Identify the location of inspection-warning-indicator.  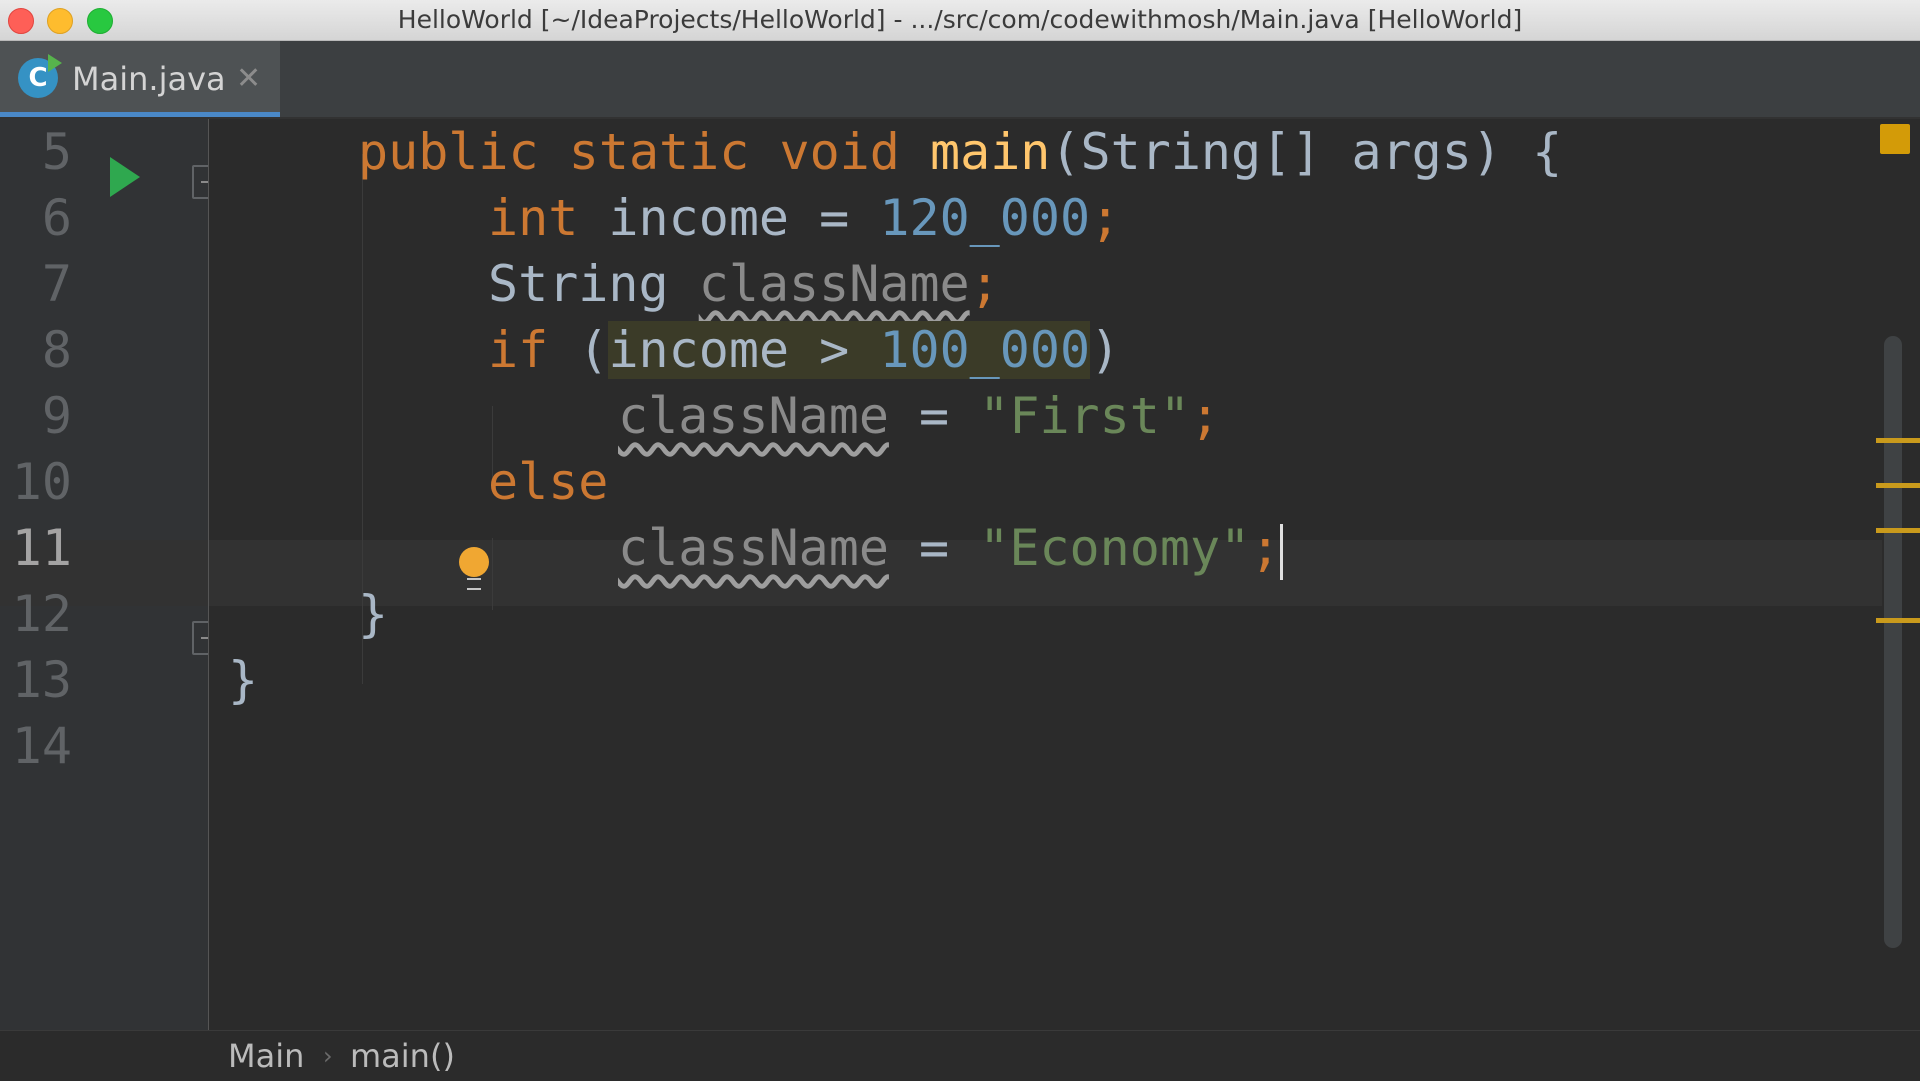
(1895, 139).